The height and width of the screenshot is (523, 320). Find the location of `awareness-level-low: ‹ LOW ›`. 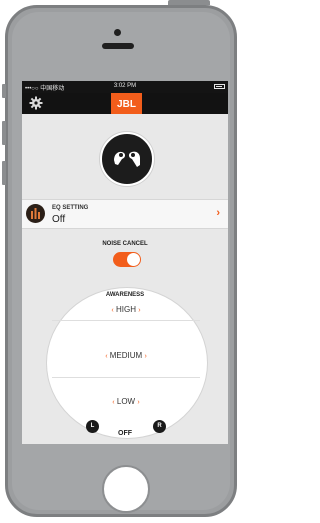

awareness-level-low: ‹ LOW › is located at coordinates (126, 401).